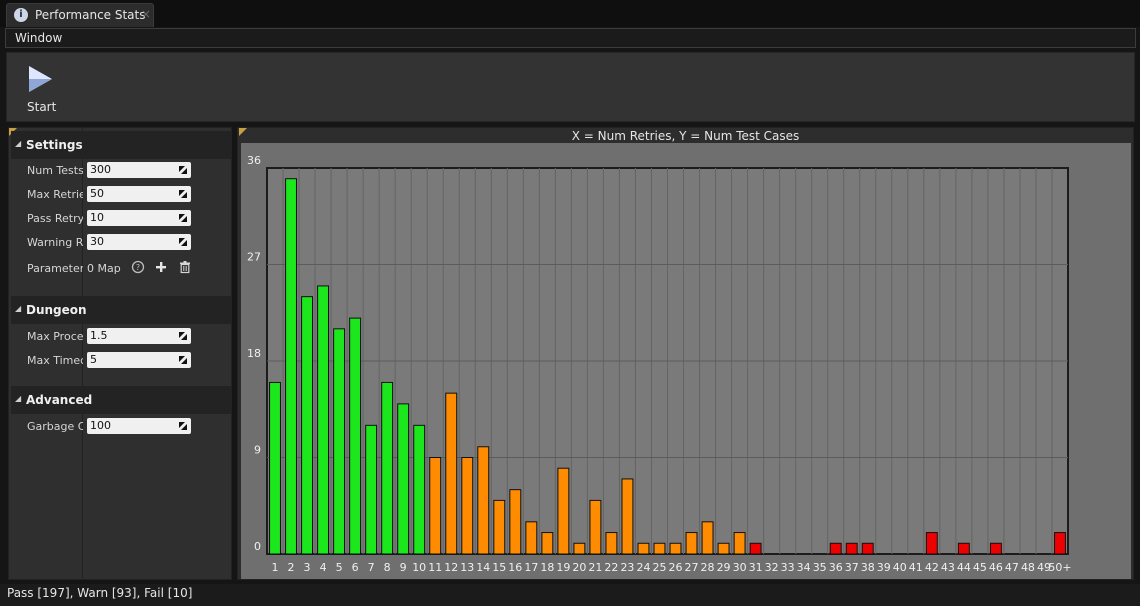 This screenshot has width=1140, height=606. What do you see at coordinates (146, 14) in the screenshot?
I see `close-tab-icon: ×` at bounding box center [146, 14].